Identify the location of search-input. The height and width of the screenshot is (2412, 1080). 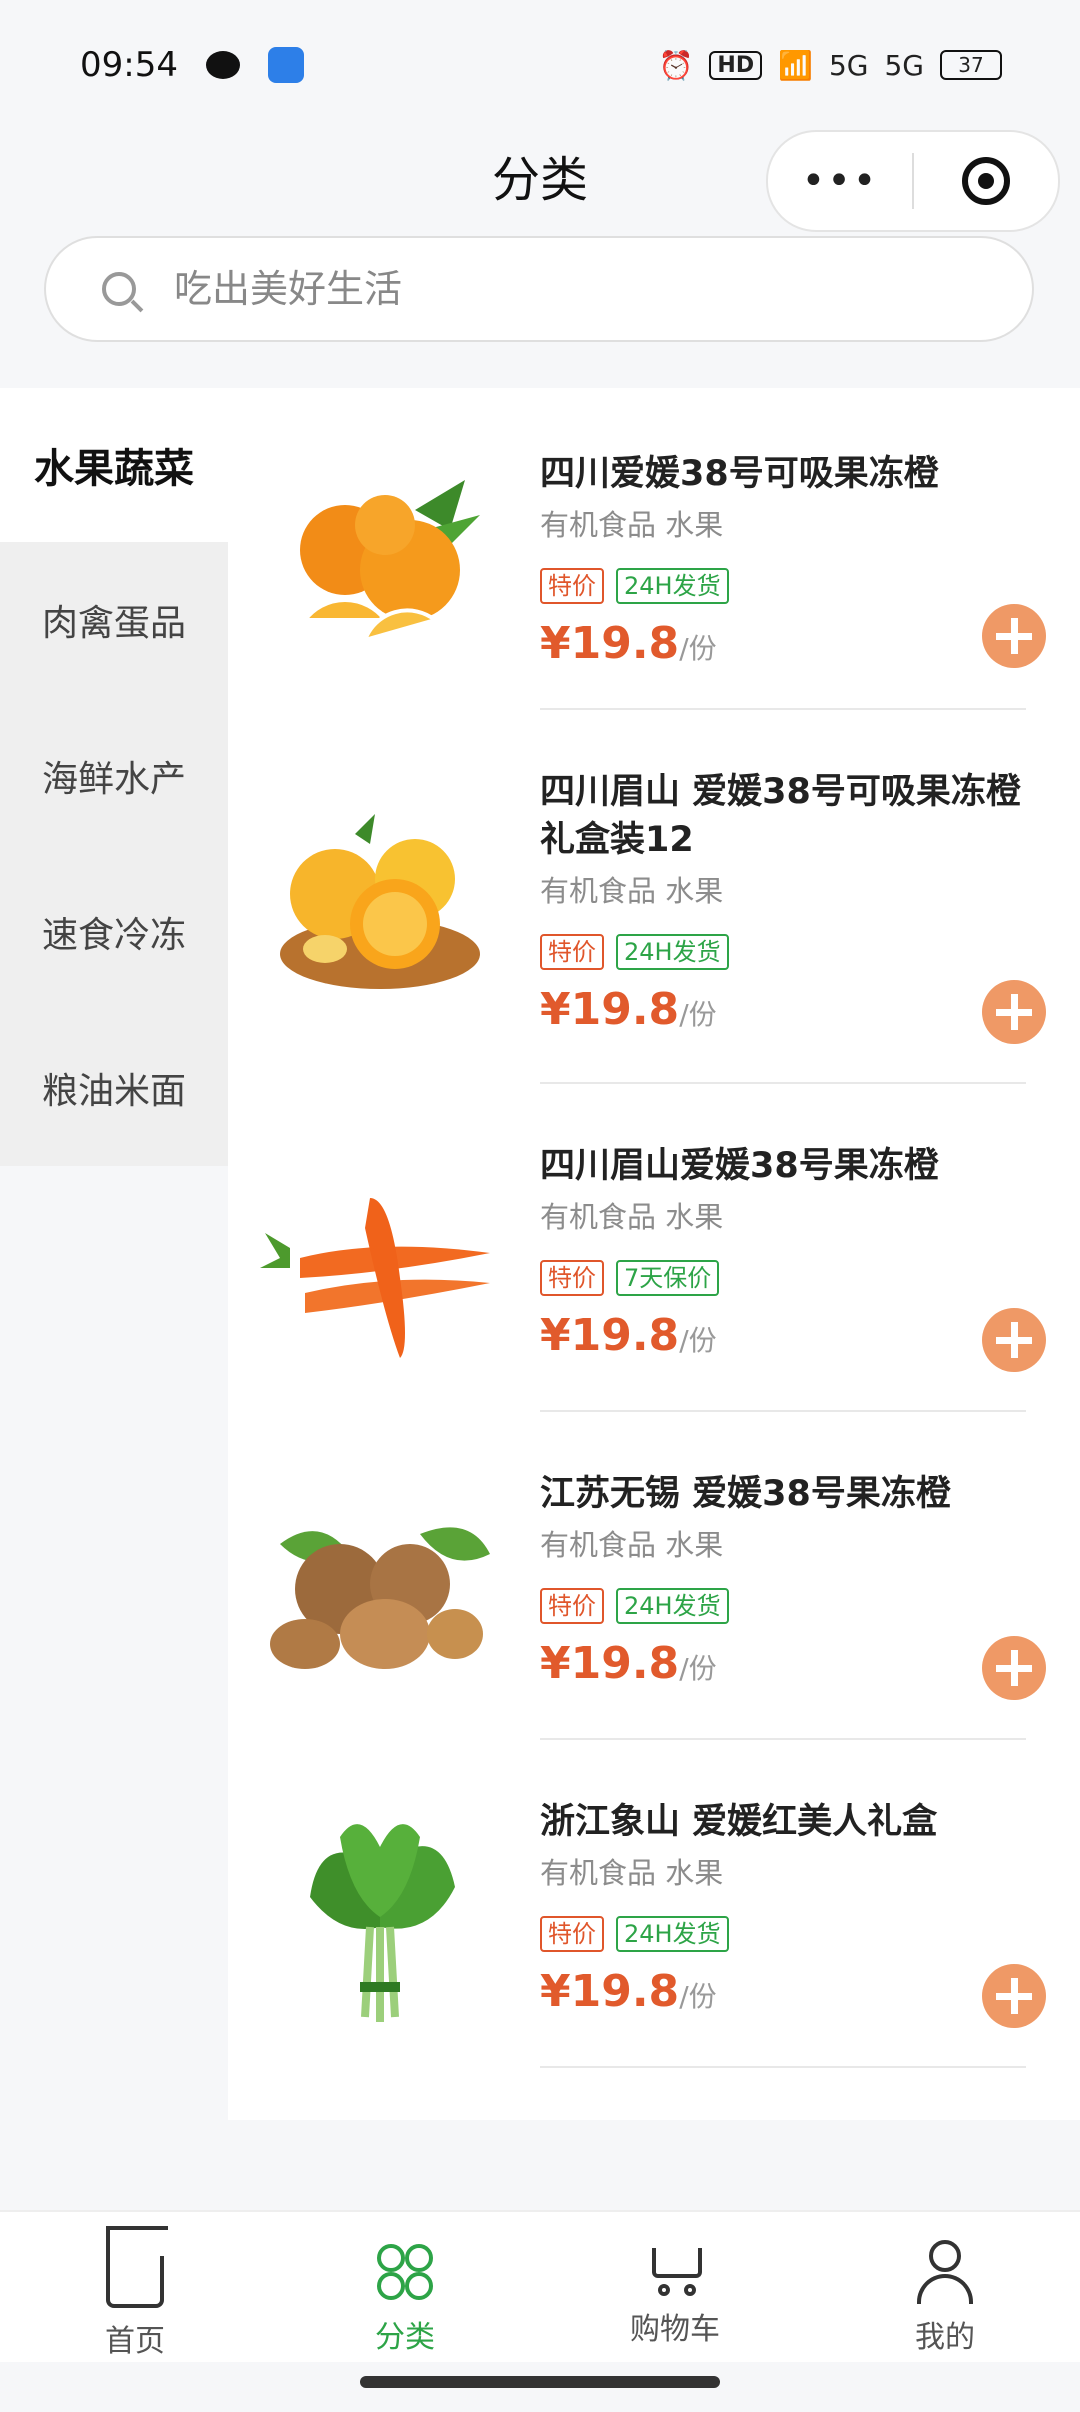
(524, 289).